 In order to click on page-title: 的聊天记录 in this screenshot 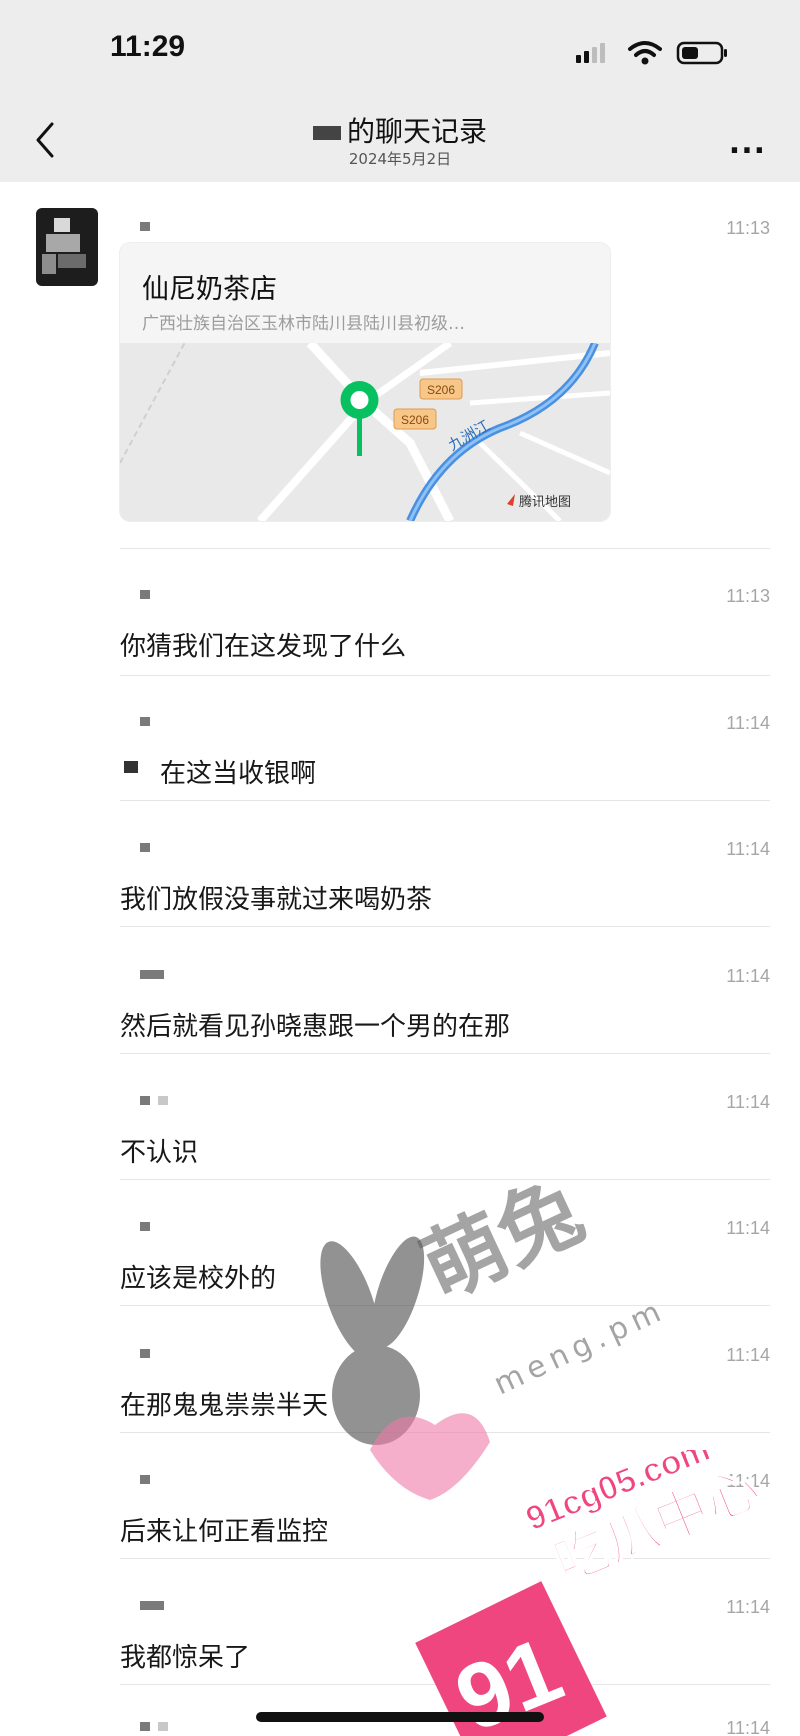, I will do `click(400, 130)`.